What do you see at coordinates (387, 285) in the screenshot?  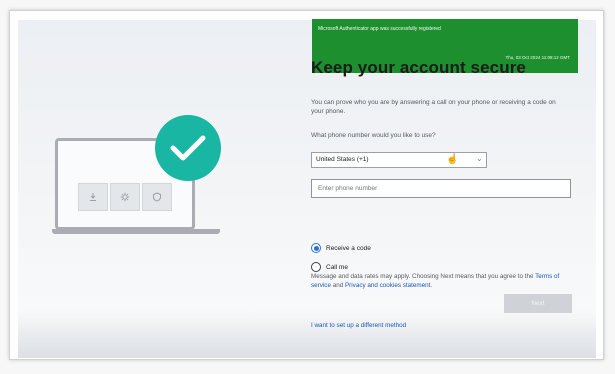 I see `privacy-statement-link: Privacy and cookies statement` at bounding box center [387, 285].